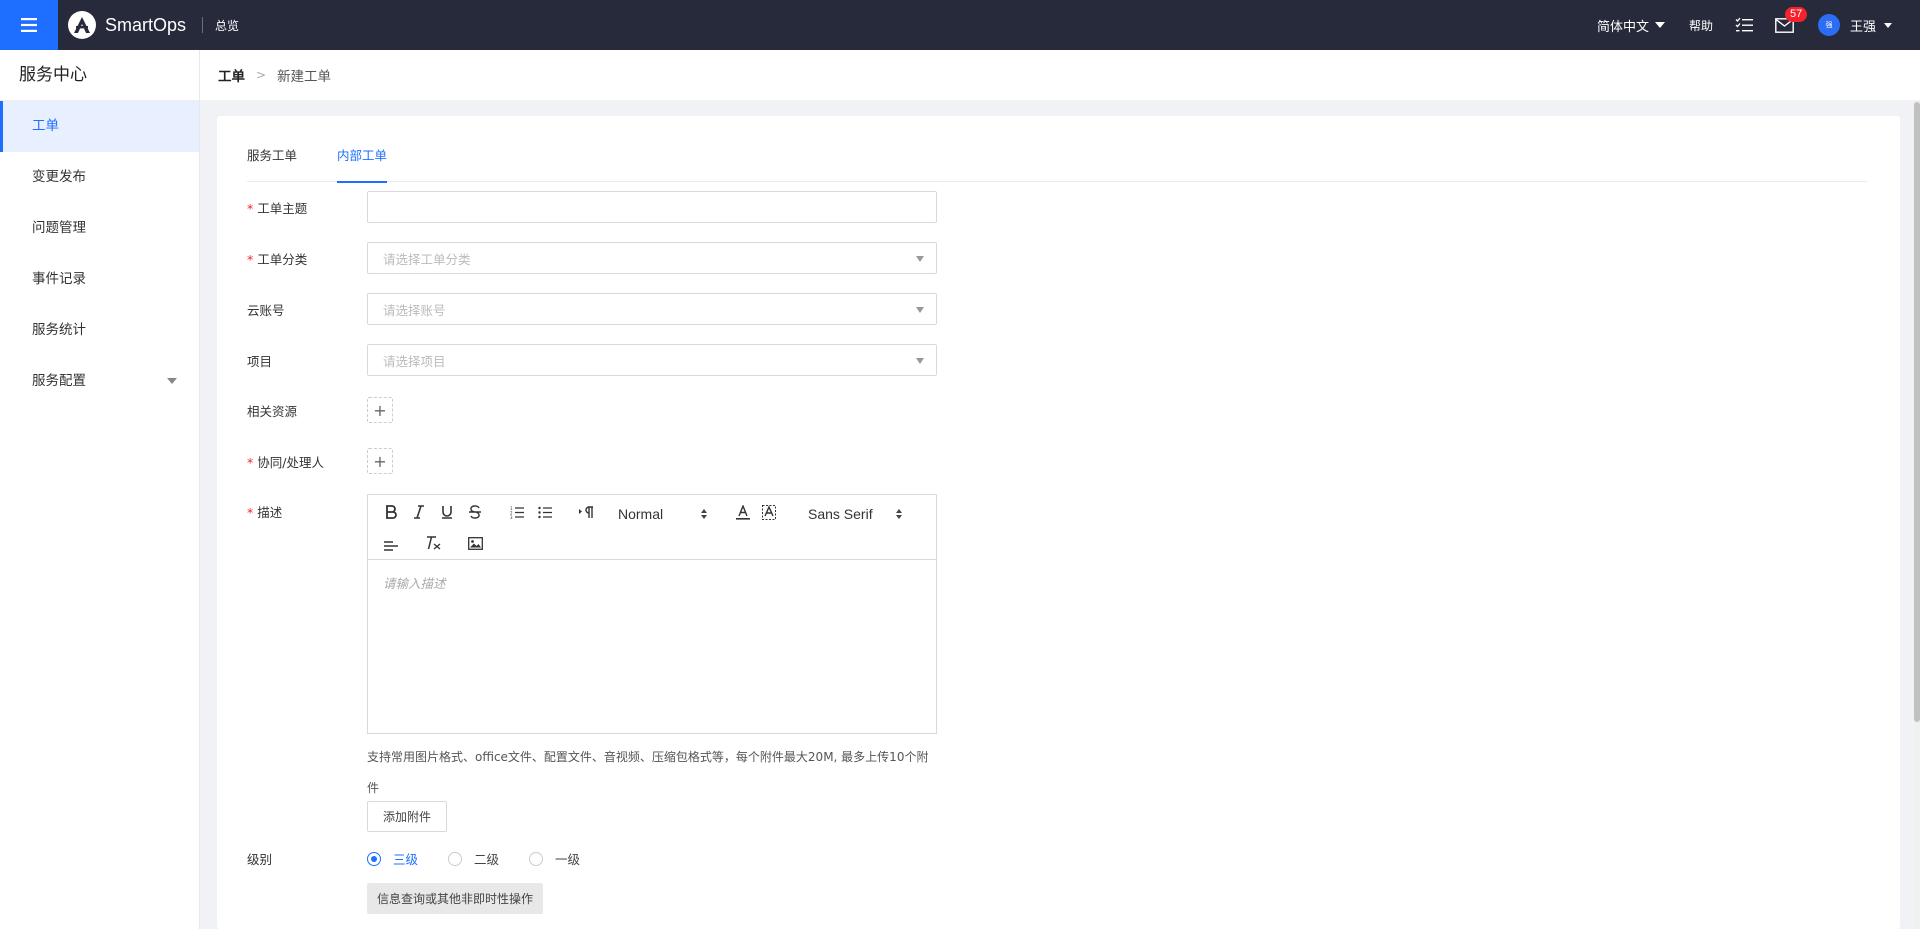 The width and height of the screenshot is (1920, 929). What do you see at coordinates (99, 177) in the screenshot?
I see `sidebar-item-change-release: 变更发布` at bounding box center [99, 177].